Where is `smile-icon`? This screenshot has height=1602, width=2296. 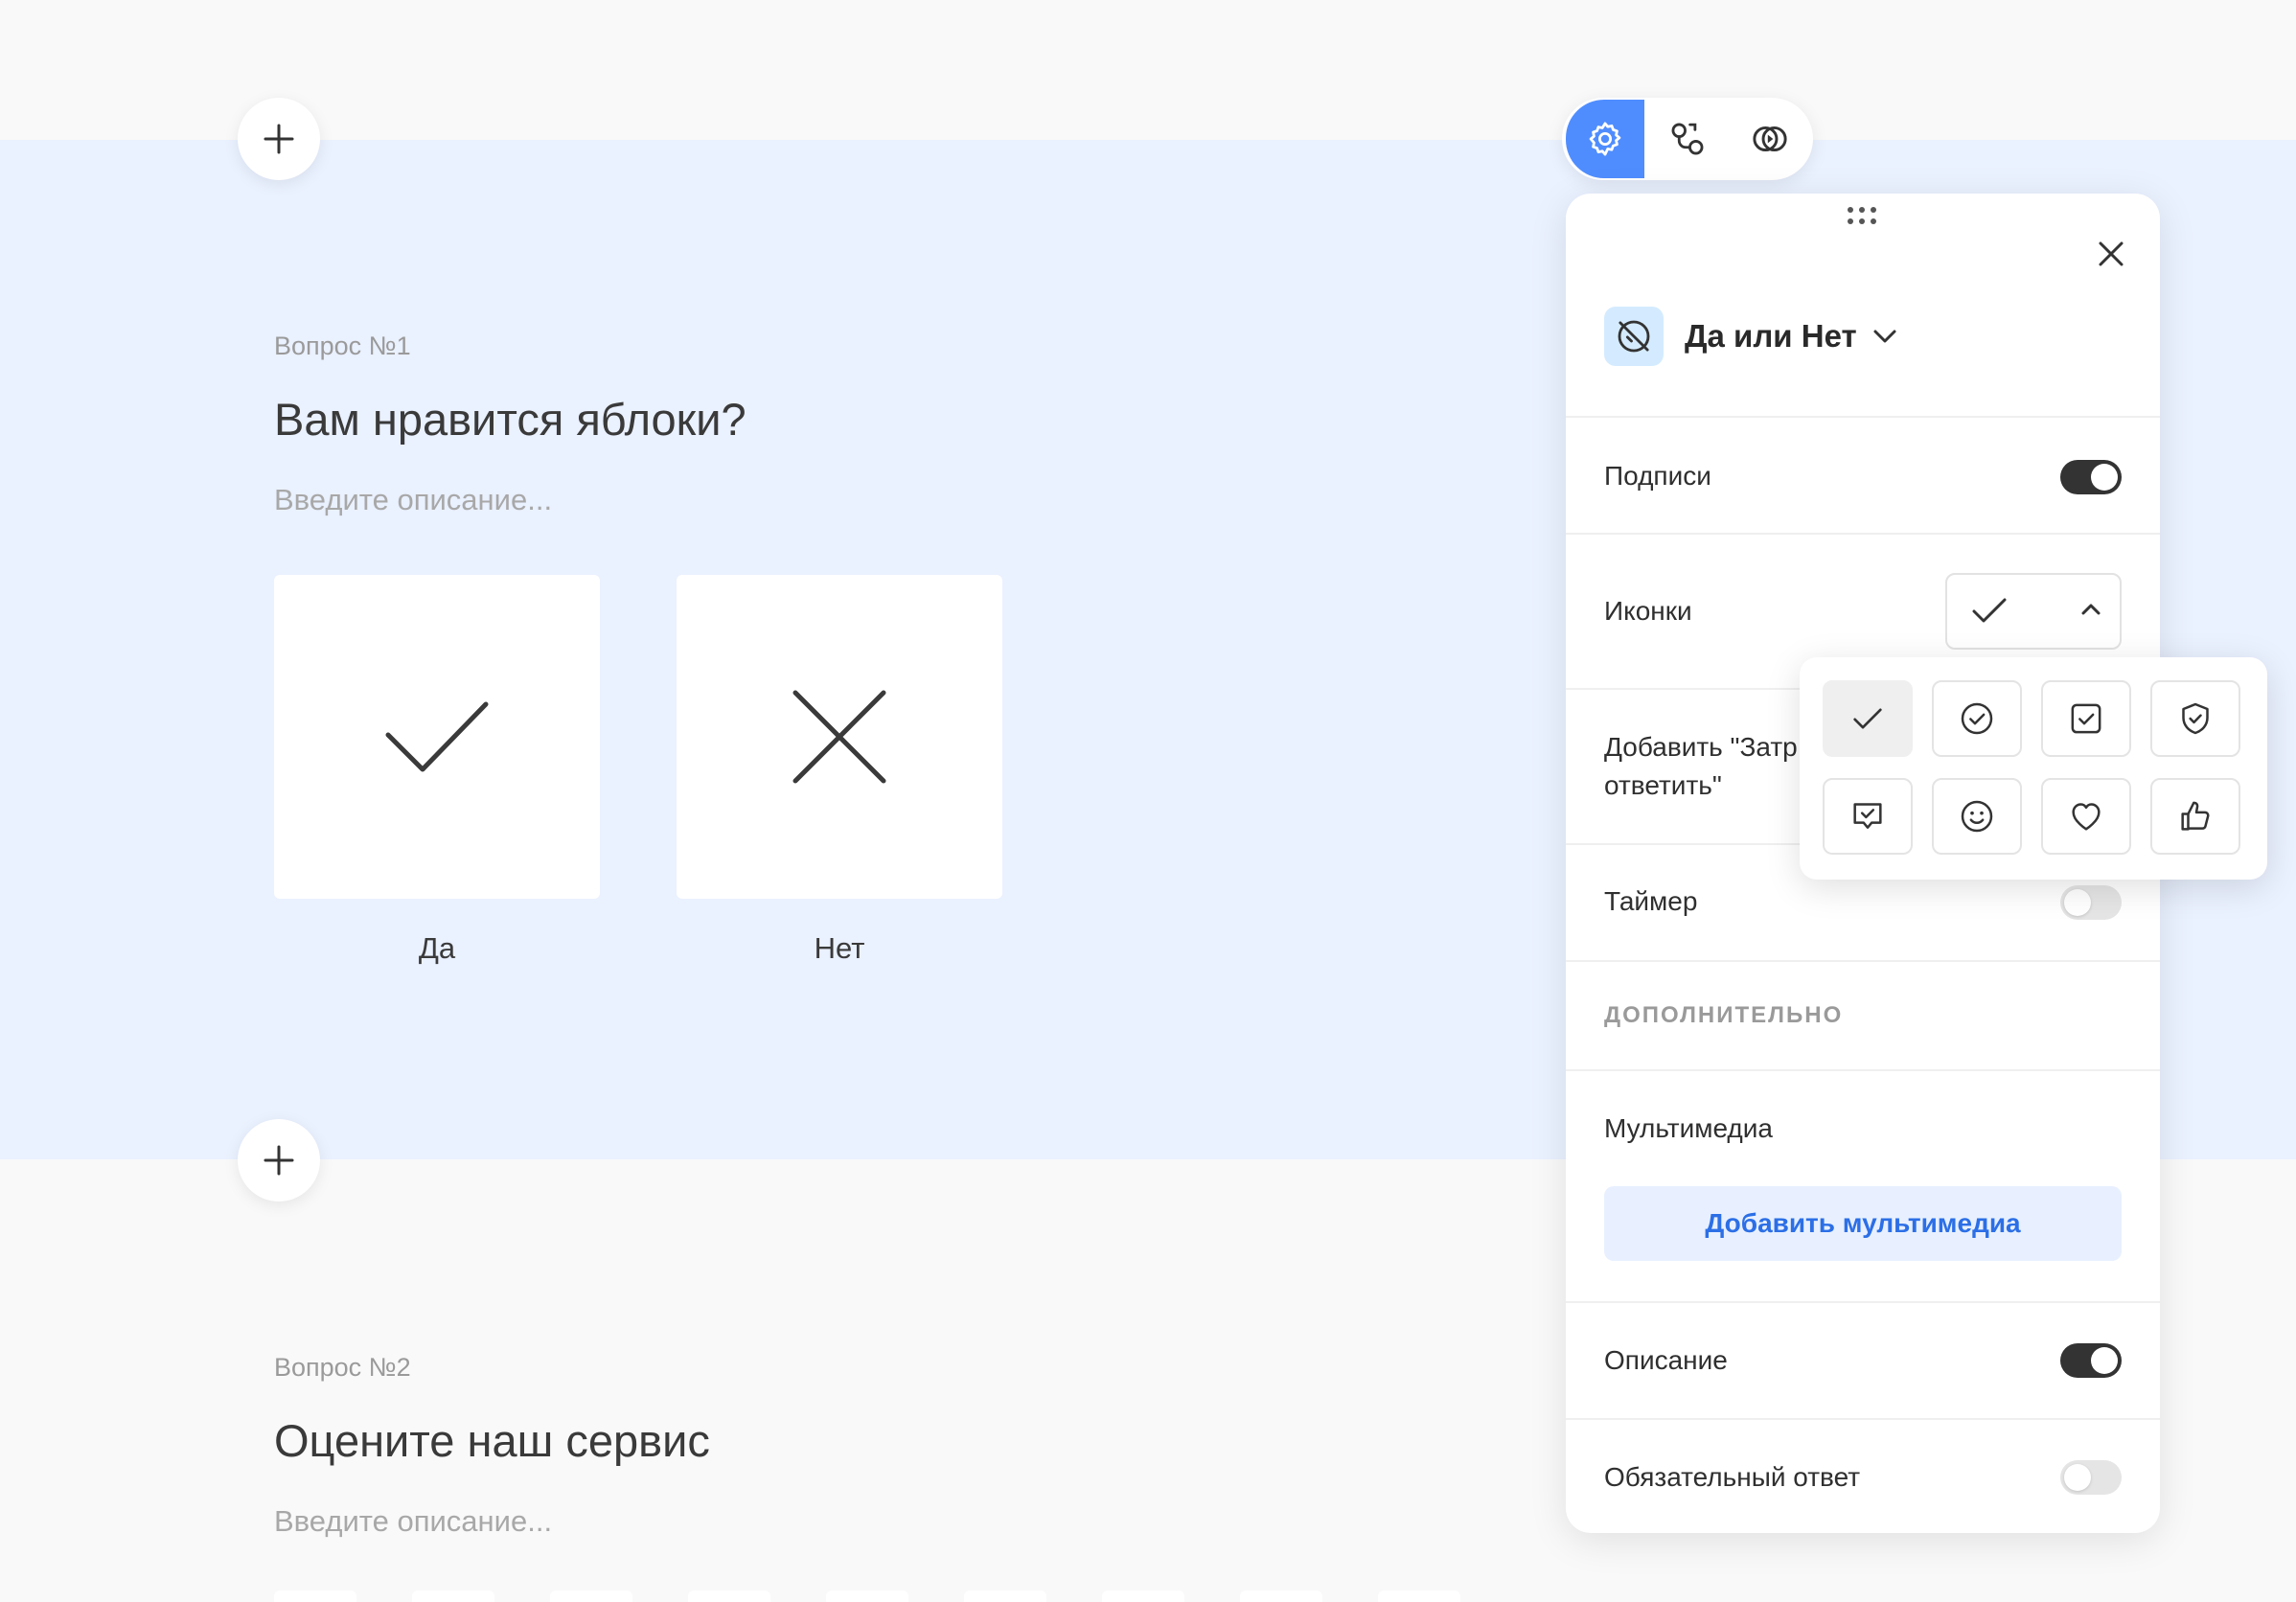
smile-icon is located at coordinates (1977, 817).